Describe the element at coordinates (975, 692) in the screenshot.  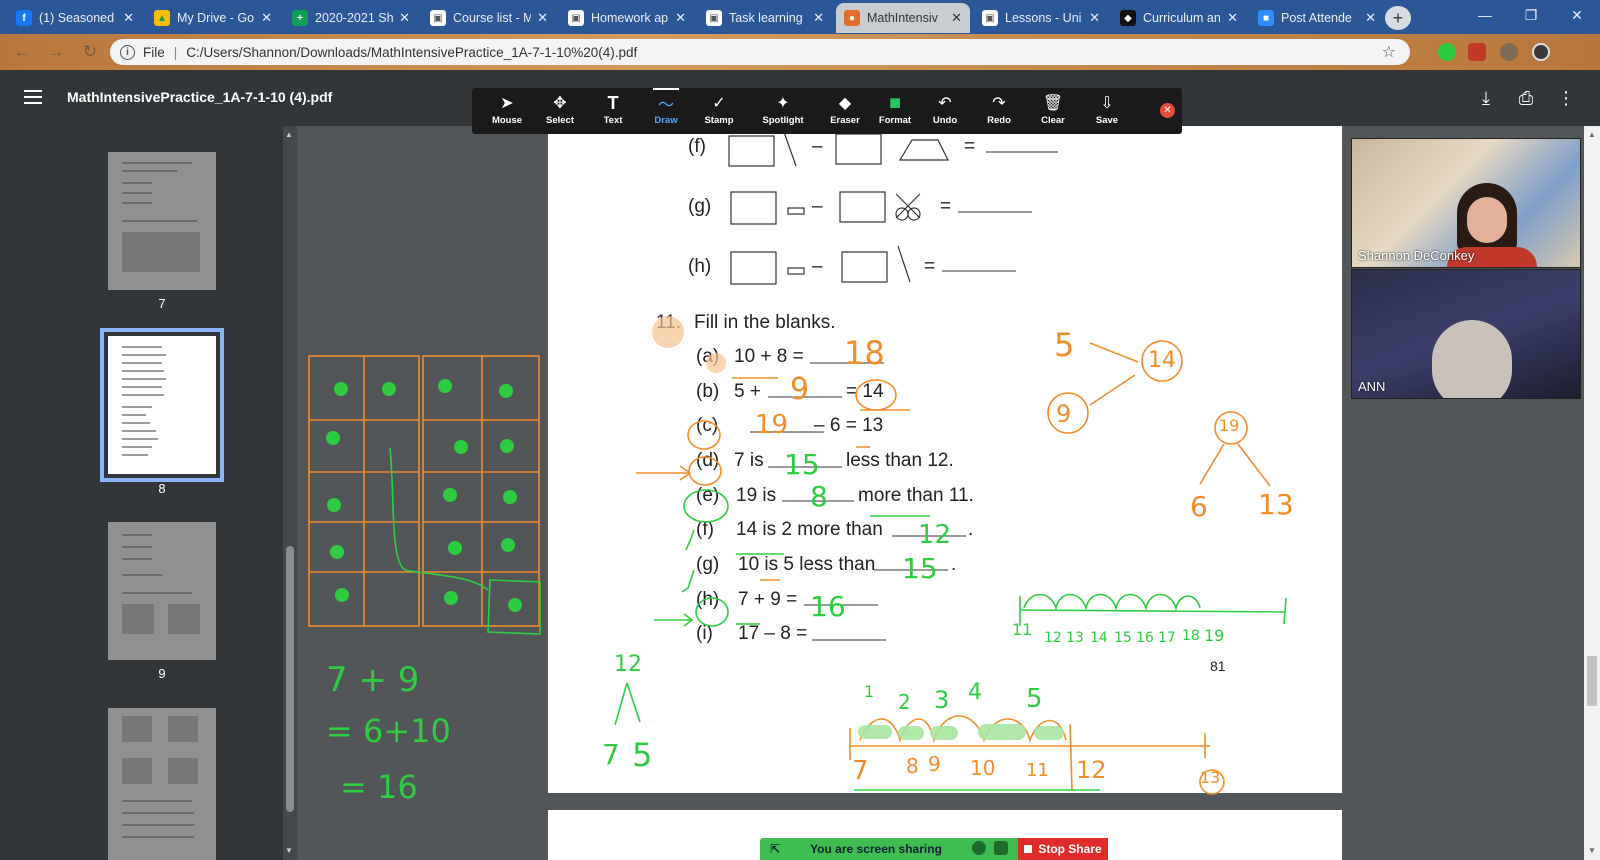
I see `hop-count: 4` at that location.